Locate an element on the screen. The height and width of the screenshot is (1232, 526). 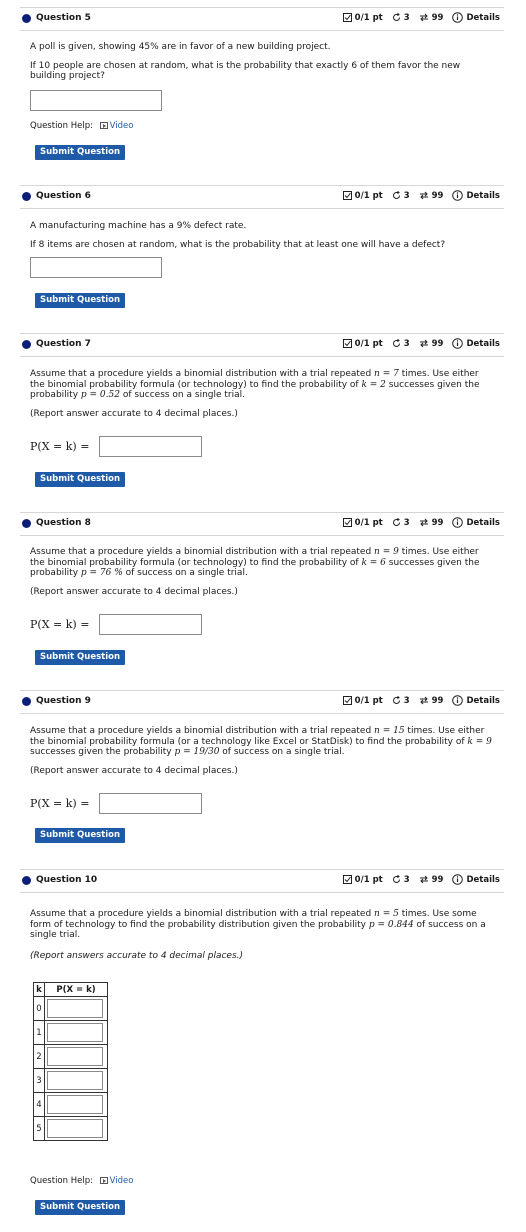
k-expression: k = 9 is located at coordinates (479, 741).